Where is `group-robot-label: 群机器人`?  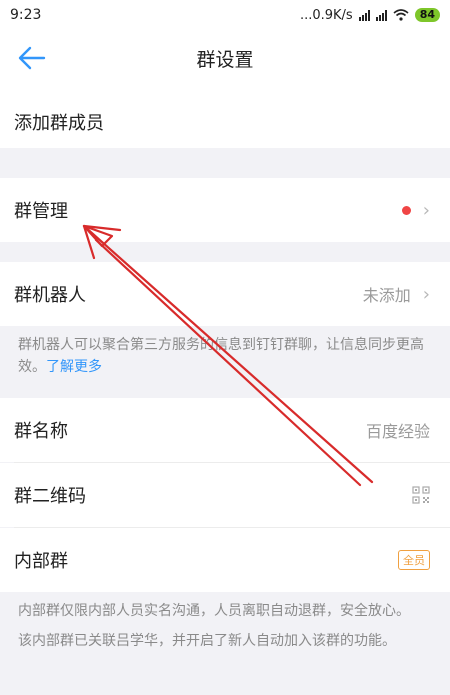
group-robot-label: 群机器人 is located at coordinates (50, 295).